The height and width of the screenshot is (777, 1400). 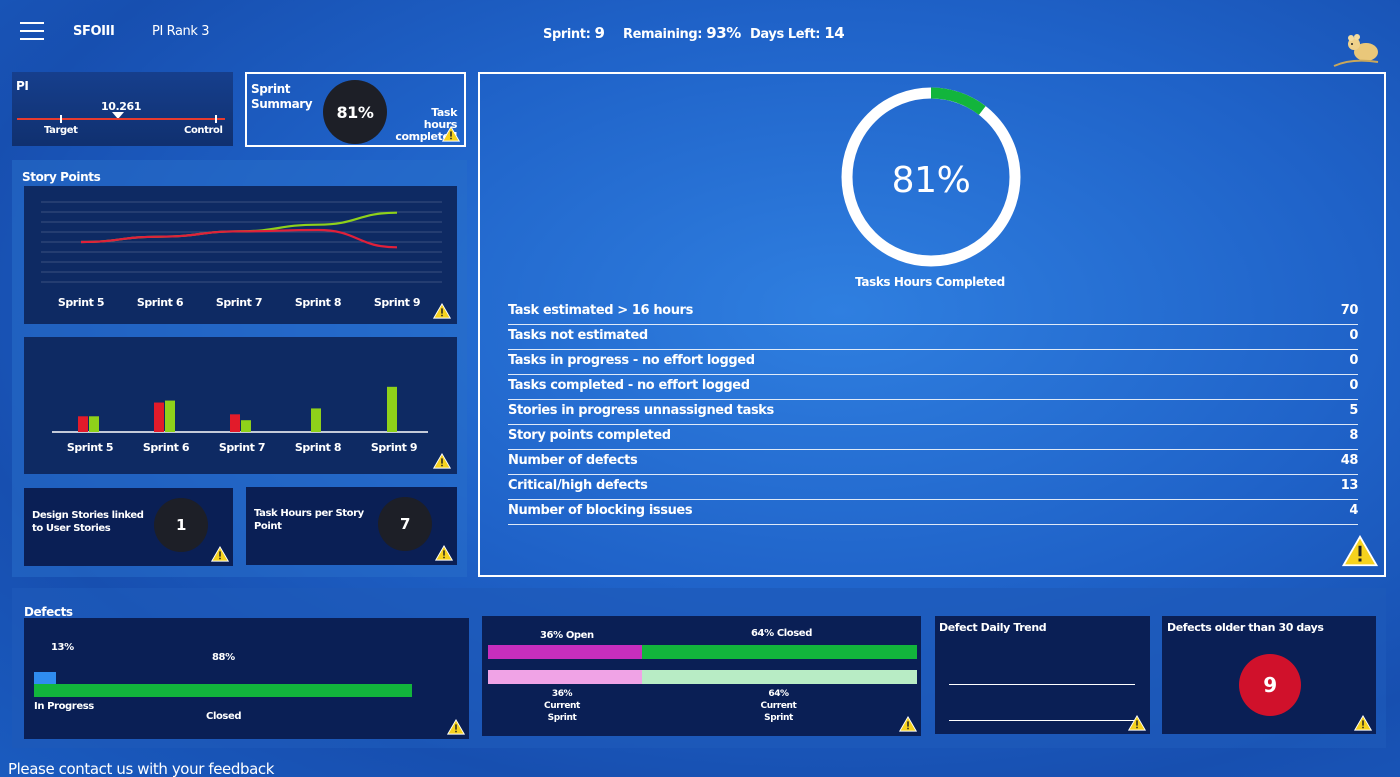 What do you see at coordinates (1042, 684) in the screenshot?
I see `trend-line-top` at bounding box center [1042, 684].